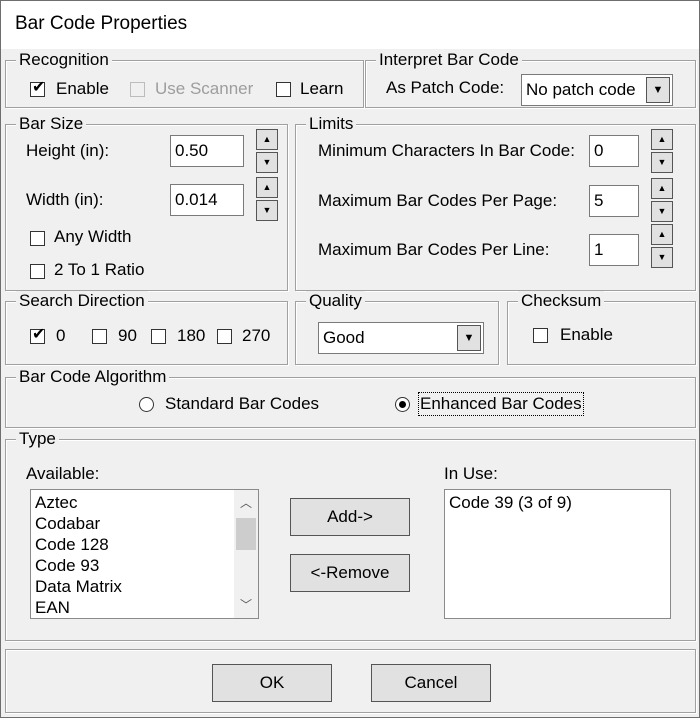  Describe the element at coordinates (146, 328) in the screenshot. I see `search-direction-group: Search Direction ✔ 0 90 180 270` at that location.